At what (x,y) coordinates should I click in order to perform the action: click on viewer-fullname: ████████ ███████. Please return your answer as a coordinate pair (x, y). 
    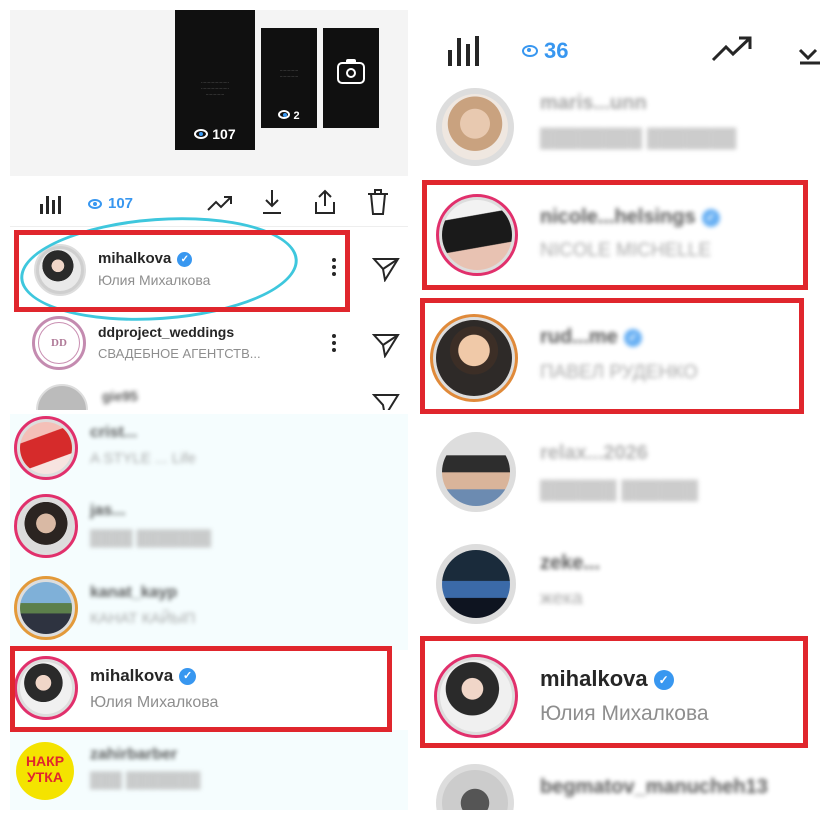
    Looking at the image, I should click on (638, 138).